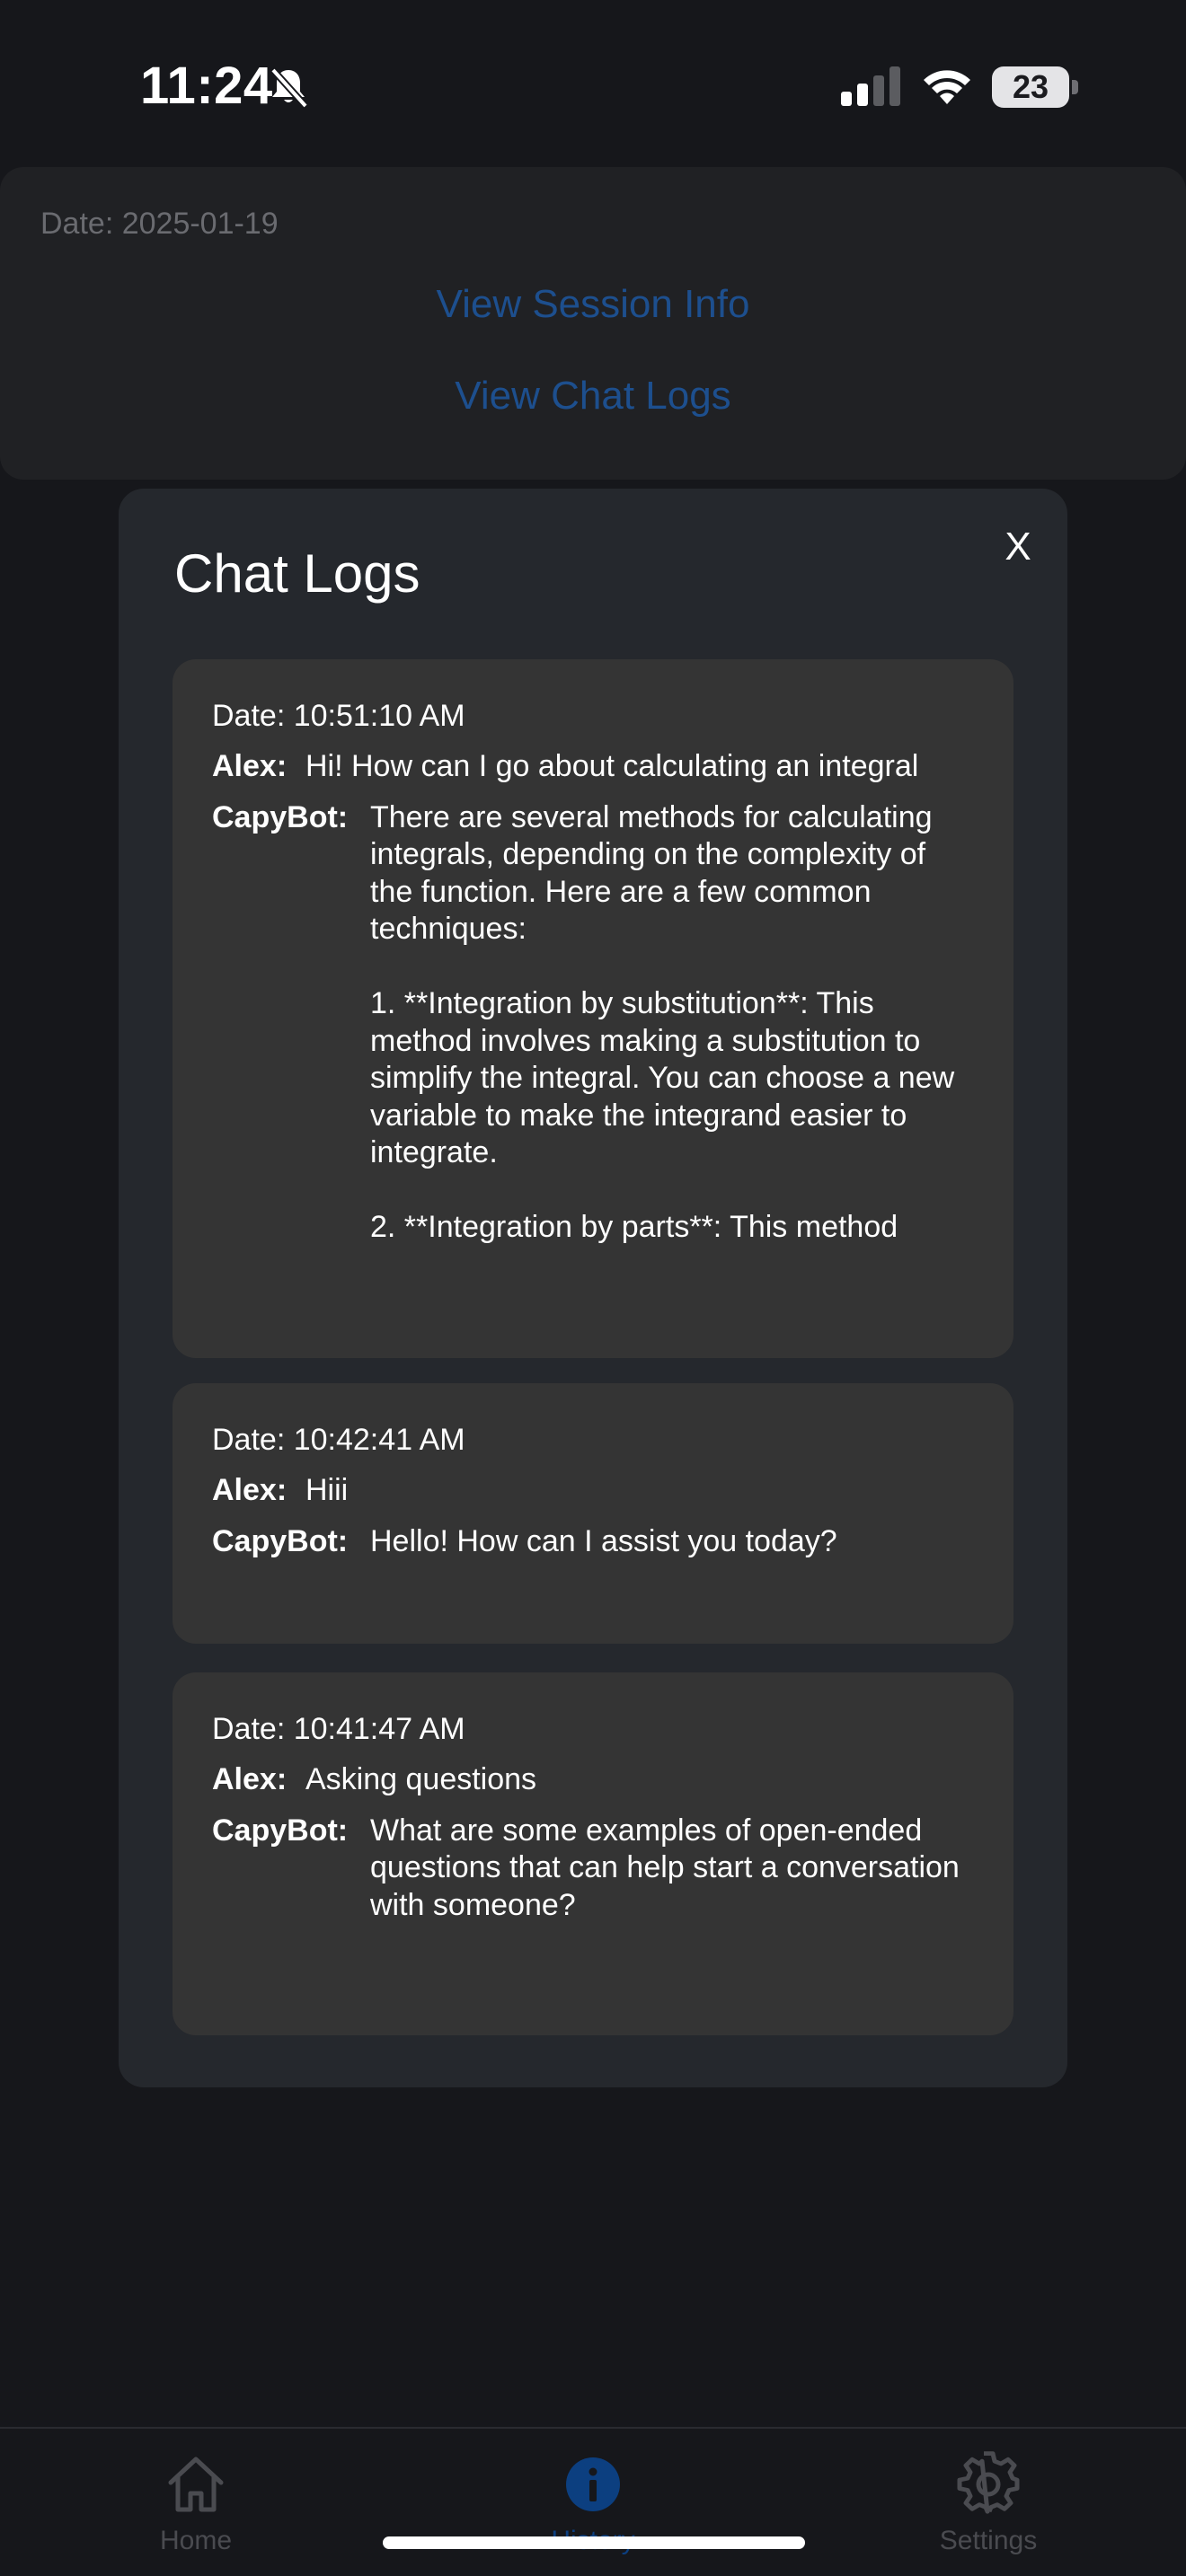  What do you see at coordinates (289, 88) in the screenshot?
I see `bell-slash-icon` at bounding box center [289, 88].